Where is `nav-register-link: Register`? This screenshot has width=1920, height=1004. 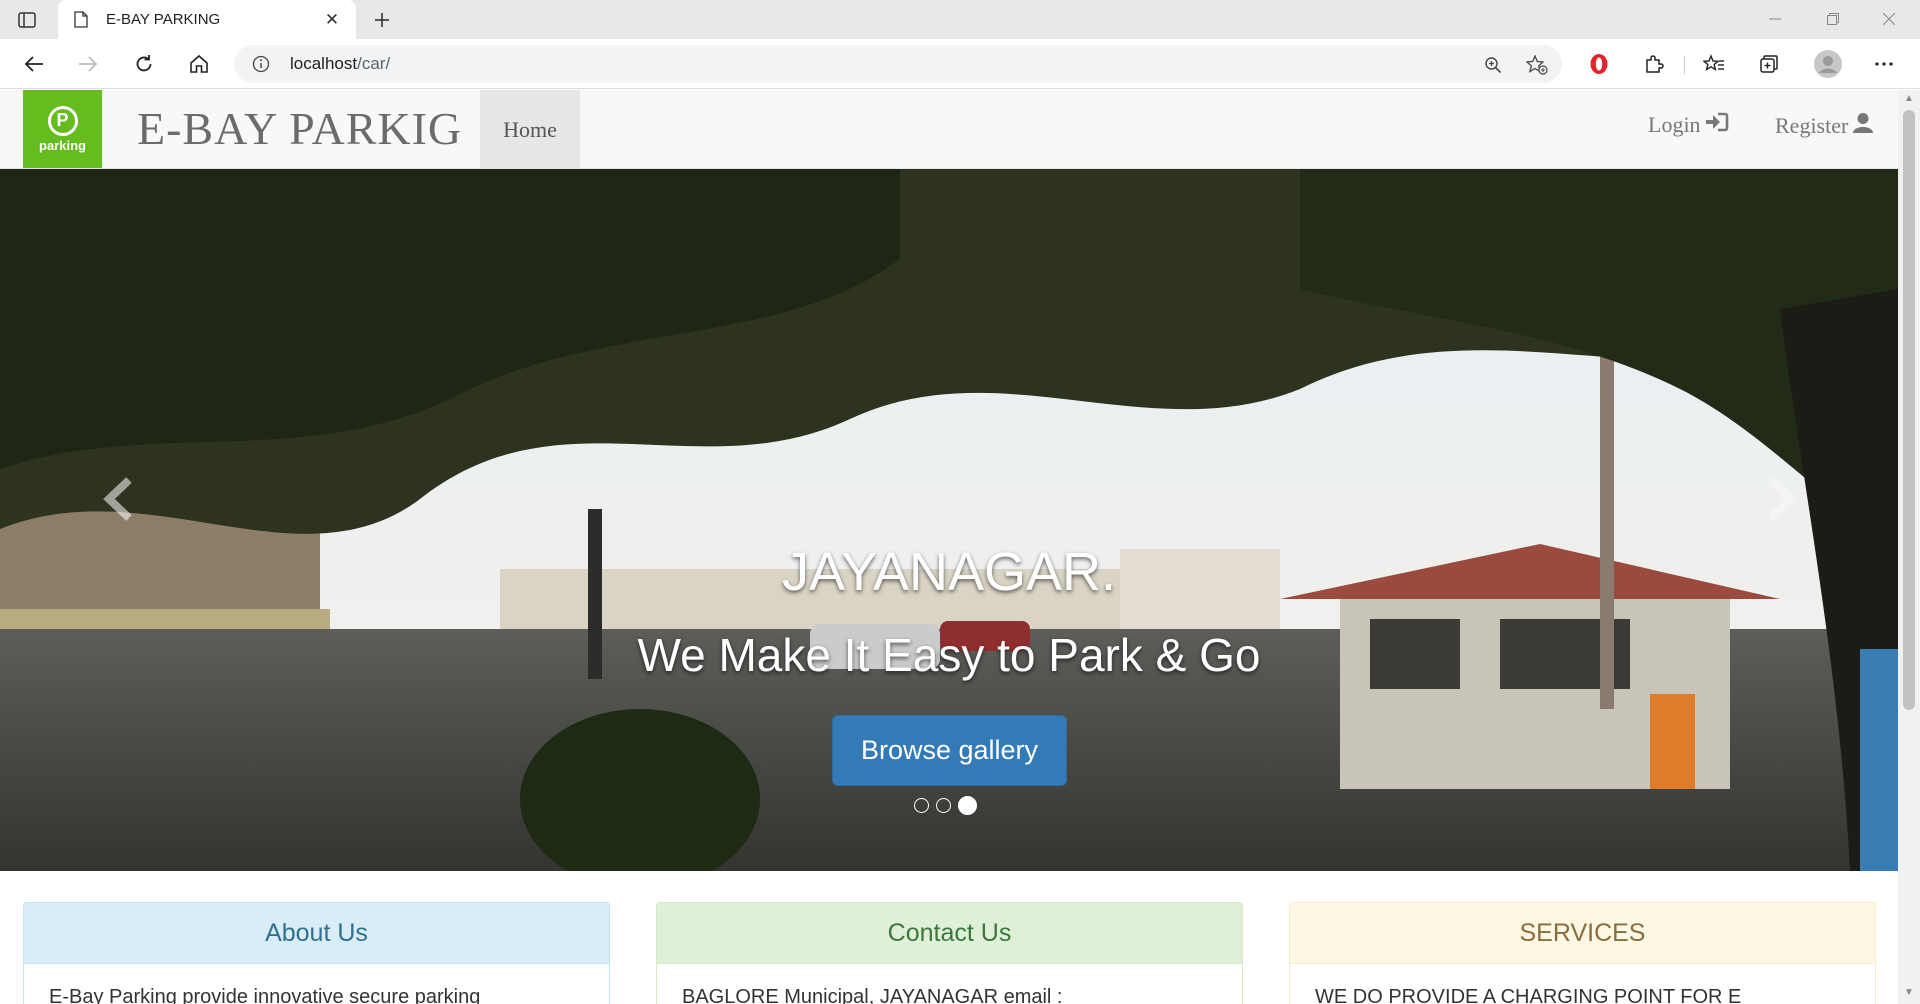
nav-register-link: Register is located at coordinates (1824, 126).